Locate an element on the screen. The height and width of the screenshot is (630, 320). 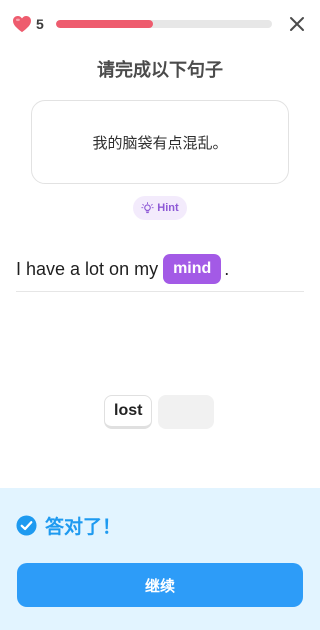
close-button is located at coordinates (297, 24).